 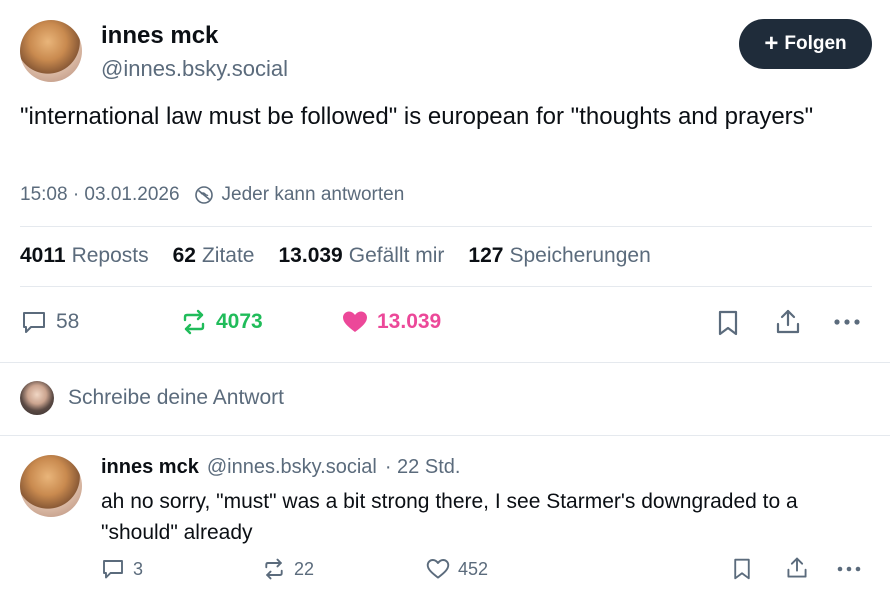 I want to click on reply-like-count: 452, so click(x=473, y=568).